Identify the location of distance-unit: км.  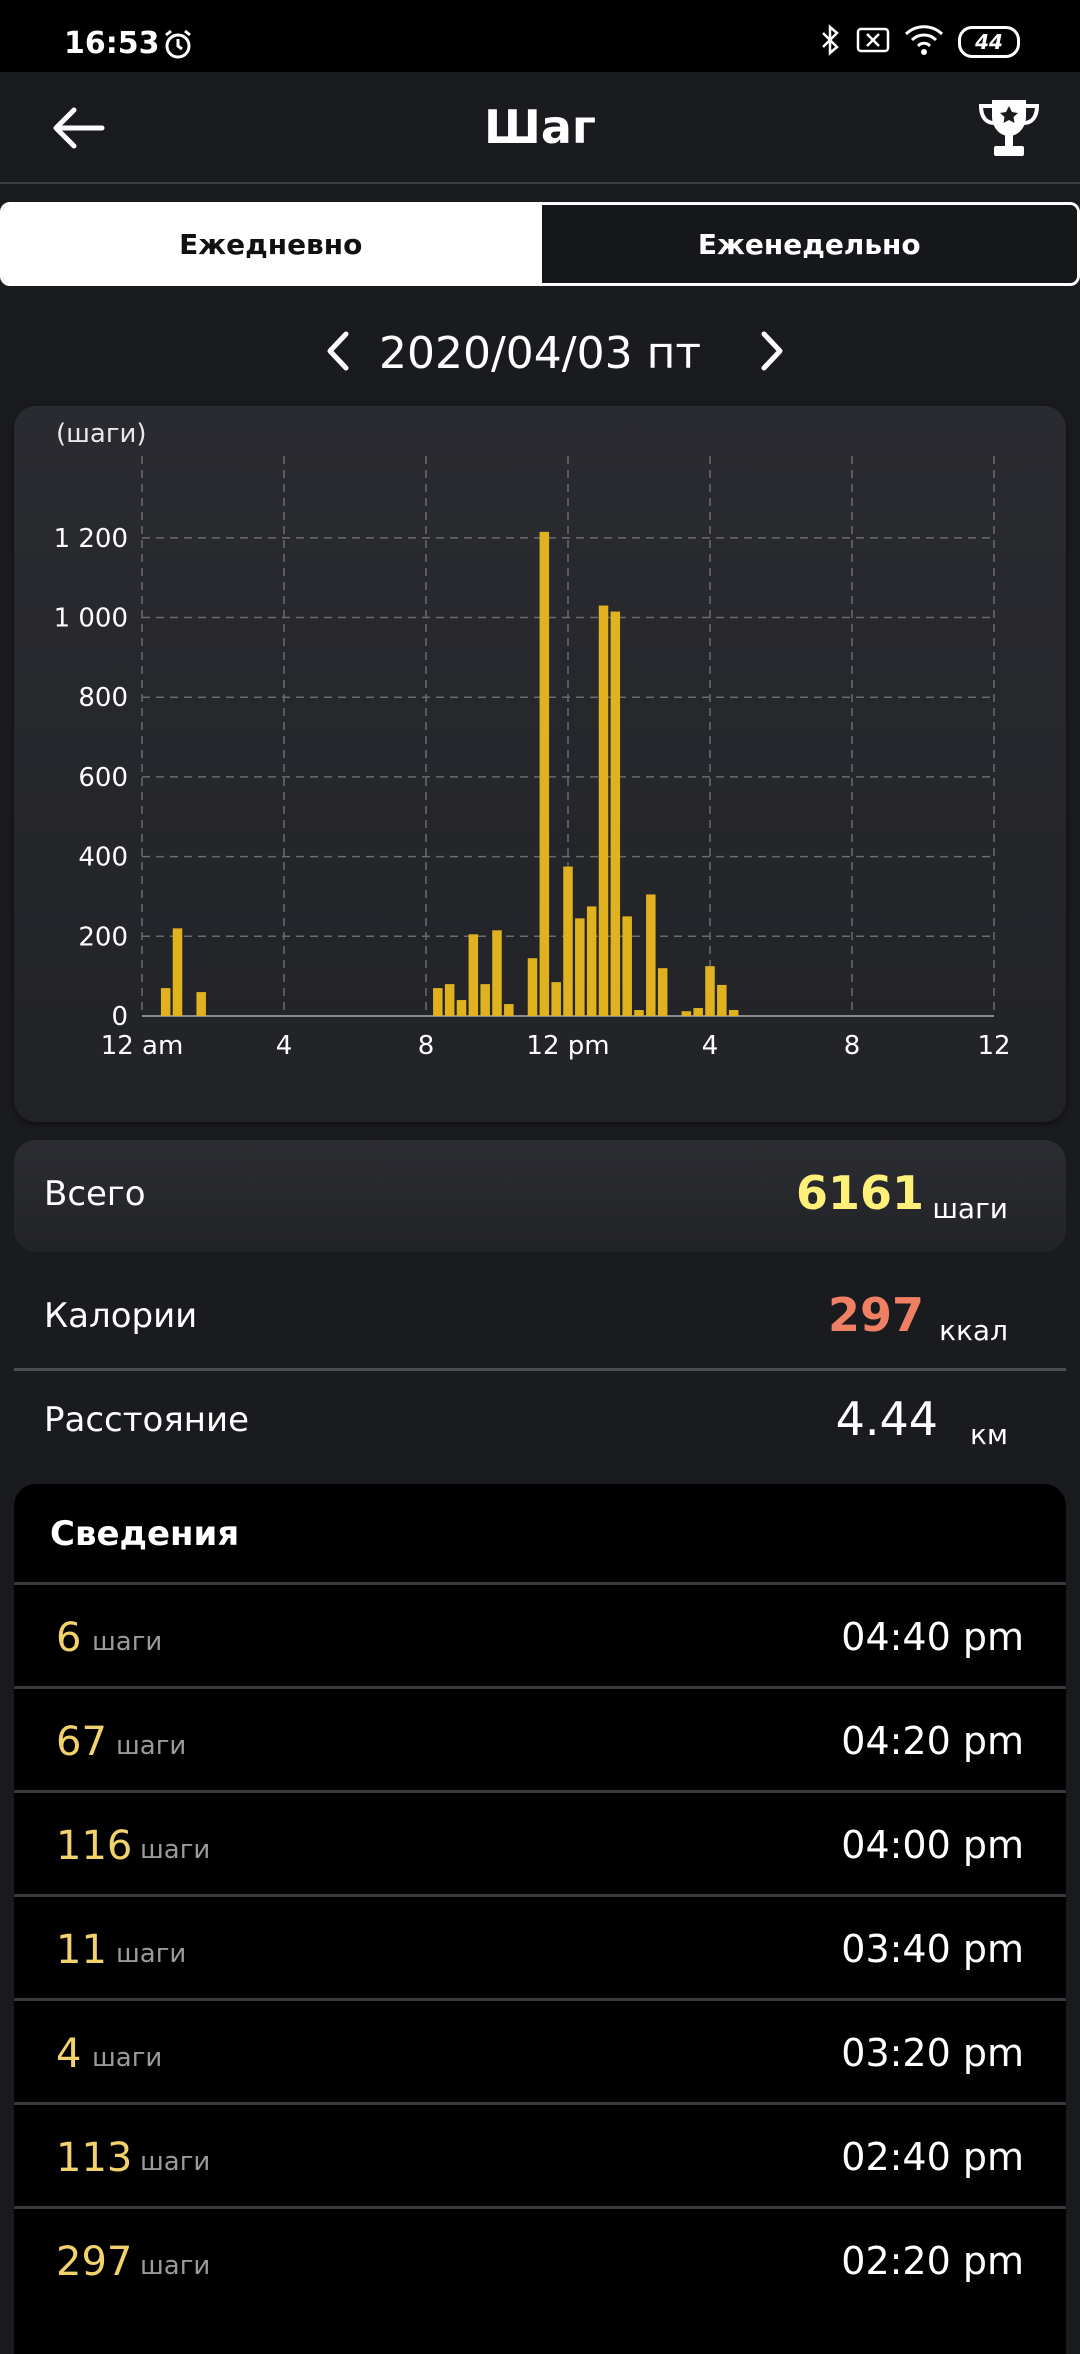
(988, 1434).